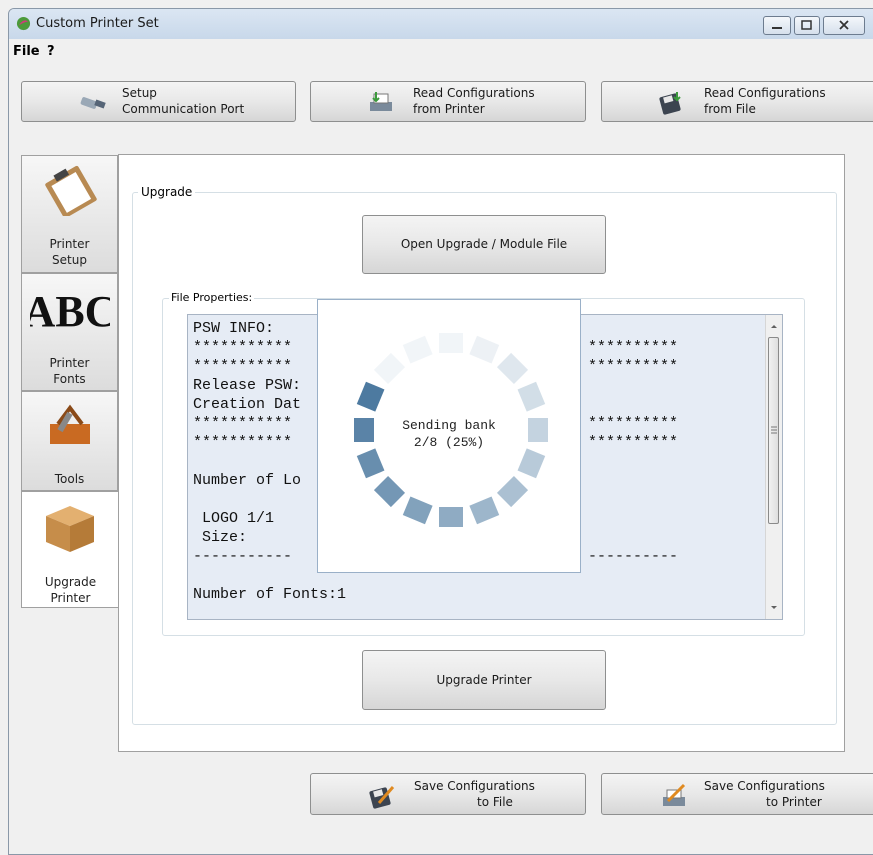 The width and height of the screenshot is (873, 855). I want to click on open-upgrade-file-label: Open Upgrade / Module File, so click(484, 244).